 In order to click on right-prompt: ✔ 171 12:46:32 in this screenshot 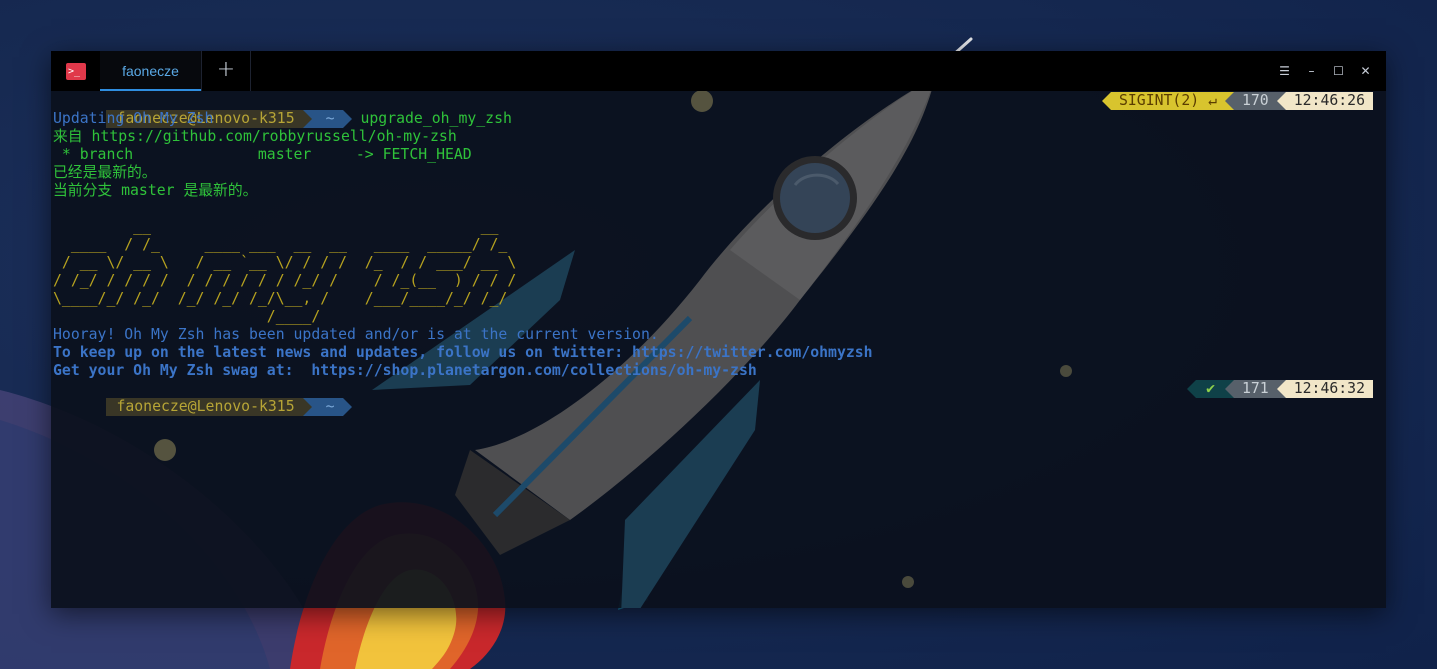, I will do `click(1280, 389)`.